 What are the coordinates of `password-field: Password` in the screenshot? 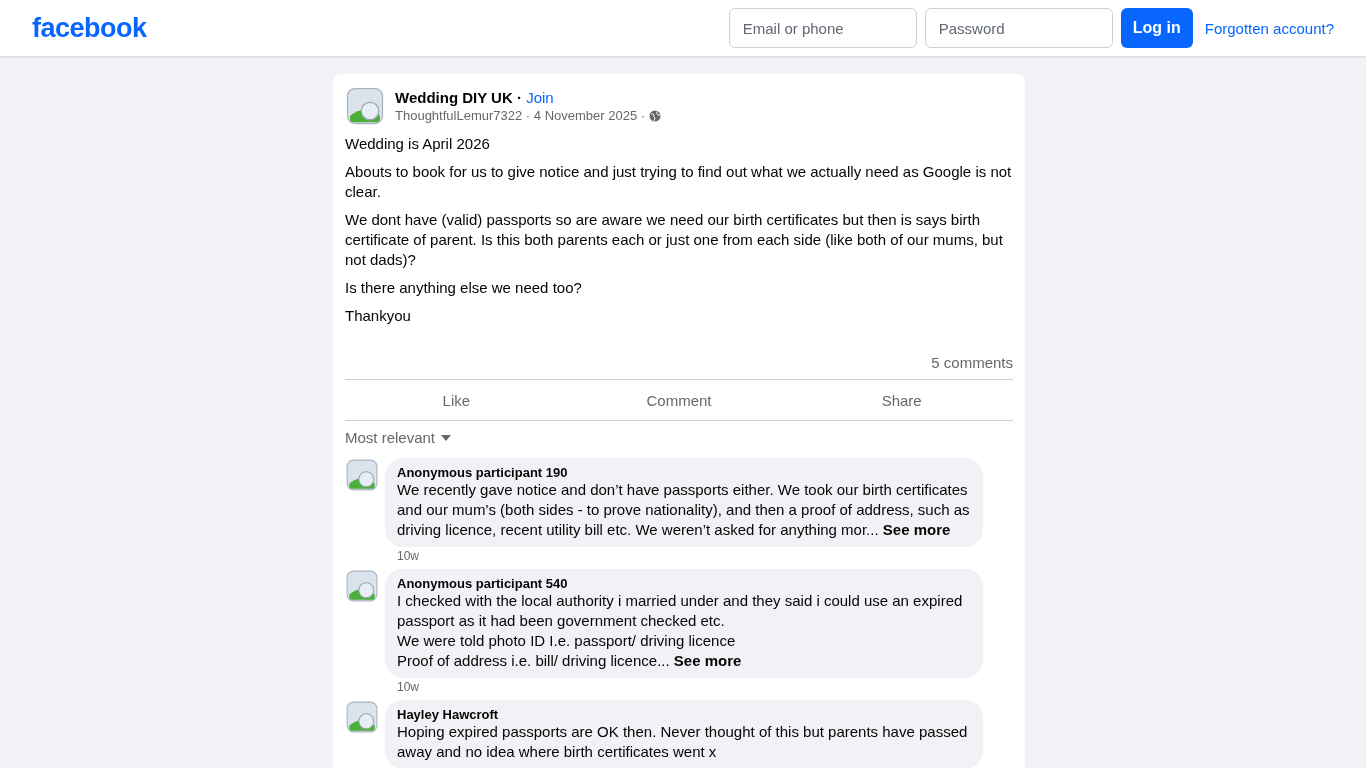 It's located at (1018, 28).